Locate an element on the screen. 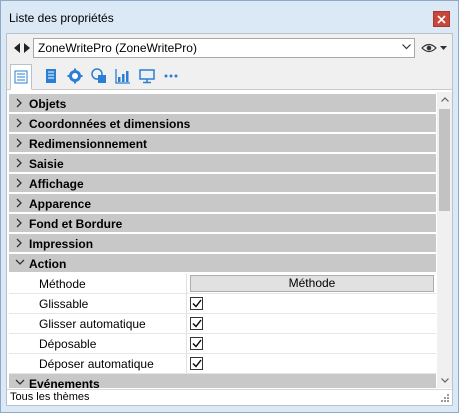  gear-icon is located at coordinates (75, 76).